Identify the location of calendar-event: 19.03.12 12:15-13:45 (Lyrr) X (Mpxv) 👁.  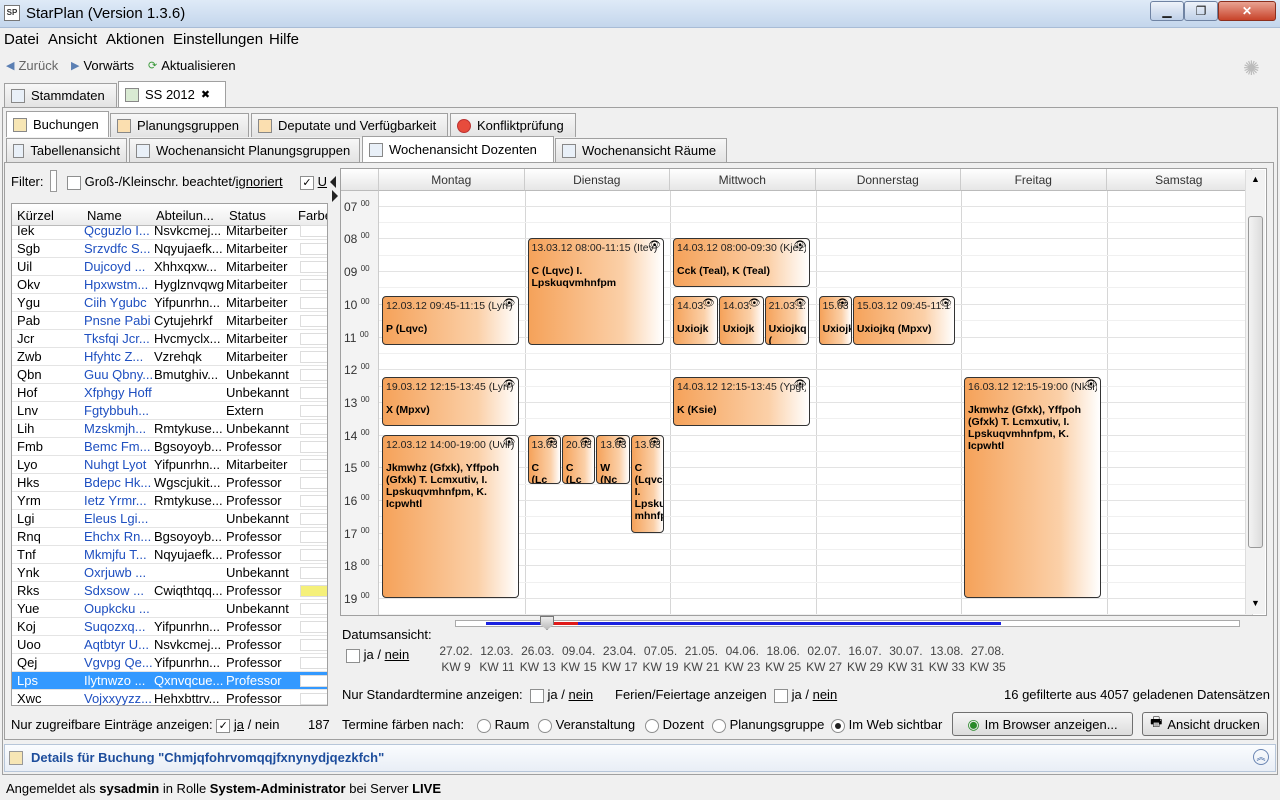
(450, 402).